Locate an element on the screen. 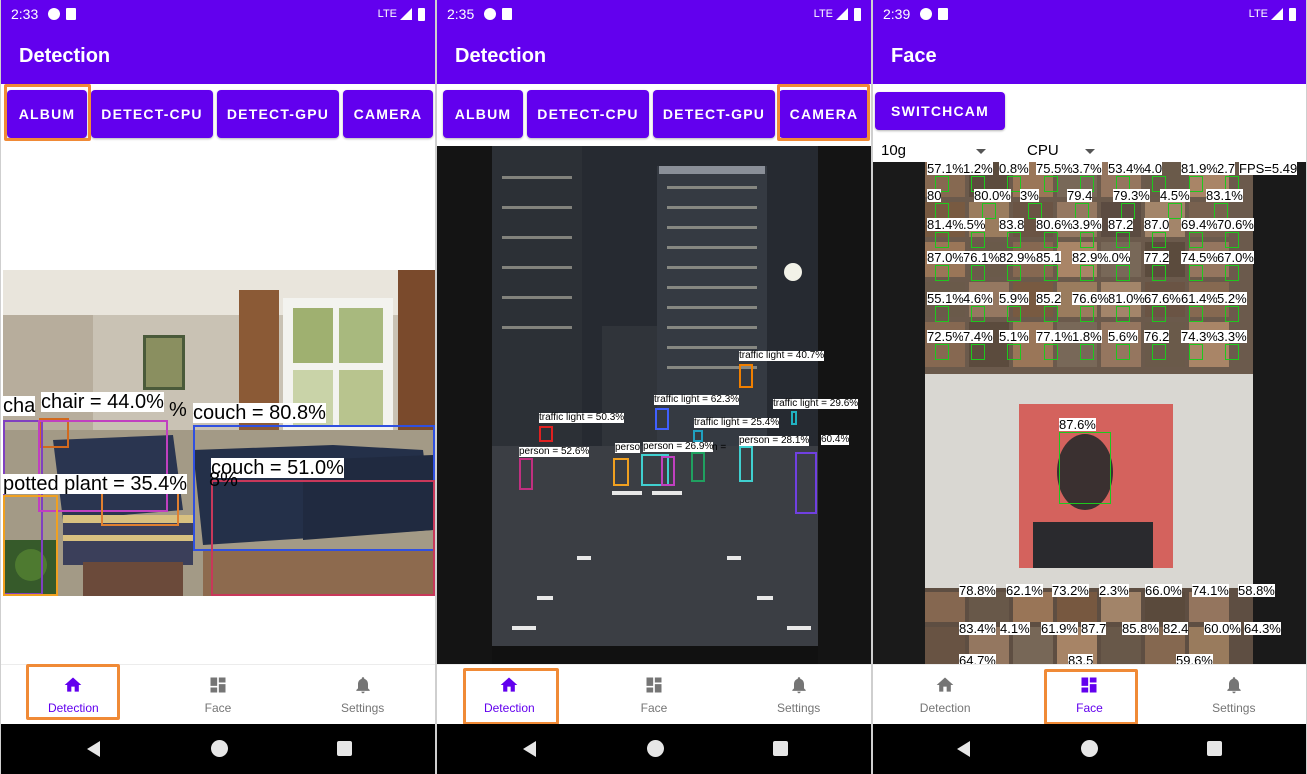  detection-box-couch-secondary is located at coordinates (323, 538).